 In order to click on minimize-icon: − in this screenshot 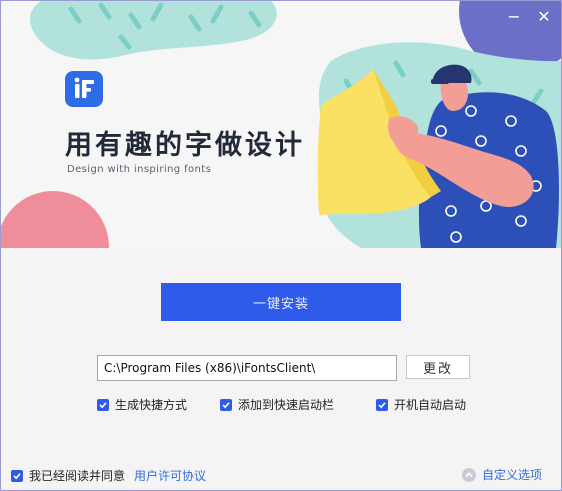, I will do `click(514, 16)`.